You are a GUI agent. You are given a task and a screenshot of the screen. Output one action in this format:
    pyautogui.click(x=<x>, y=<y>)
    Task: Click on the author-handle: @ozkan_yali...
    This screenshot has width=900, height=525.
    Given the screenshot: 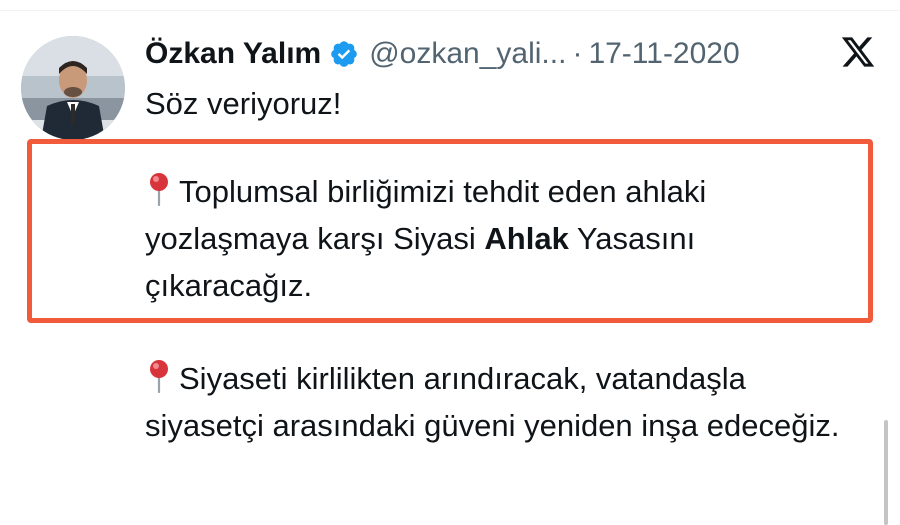 What is the action you would take?
    pyautogui.click(x=467, y=54)
    